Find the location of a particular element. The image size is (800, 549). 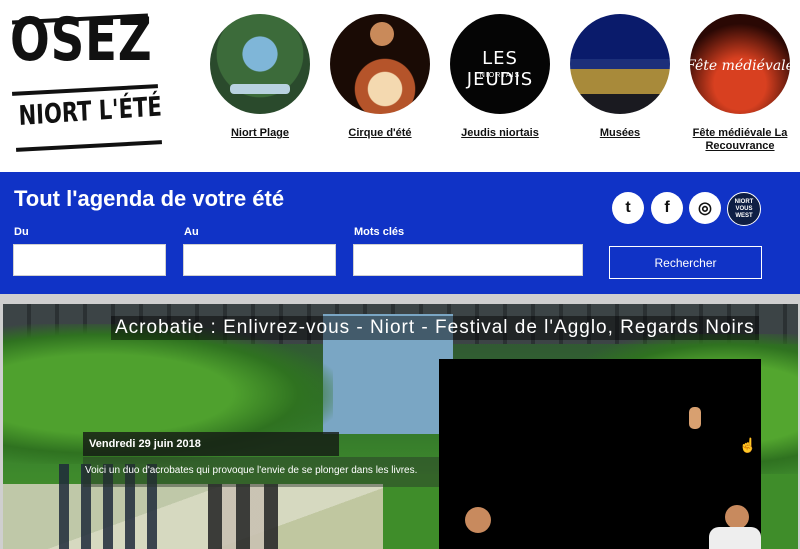

nav-item-musees: Musées is located at coordinates (620, 77).